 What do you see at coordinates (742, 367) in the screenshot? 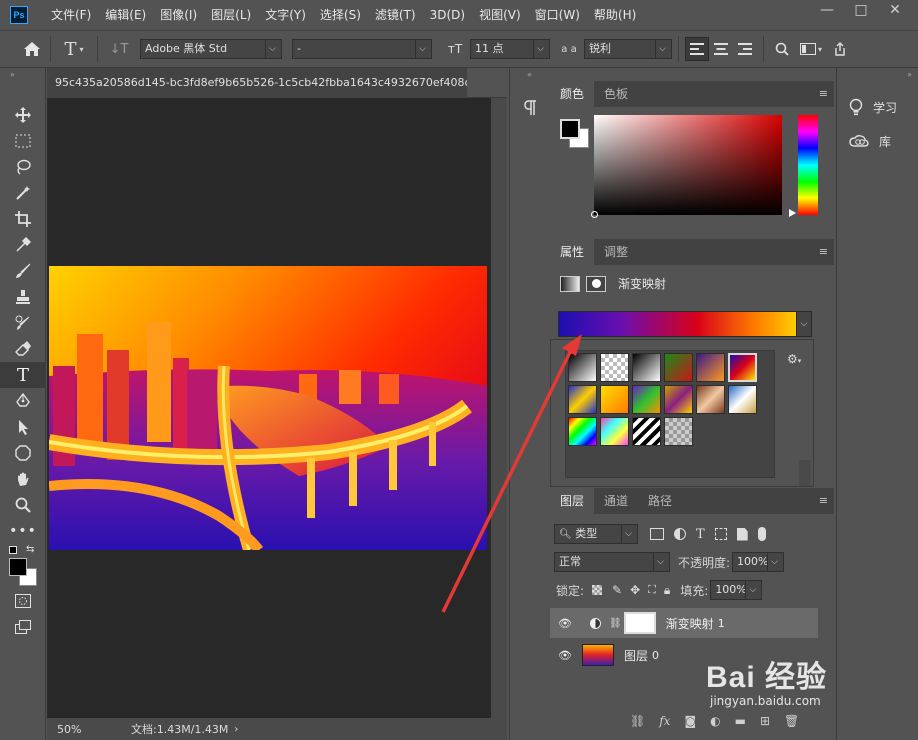
I see `gradient-swatch-selected` at bounding box center [742, 367].